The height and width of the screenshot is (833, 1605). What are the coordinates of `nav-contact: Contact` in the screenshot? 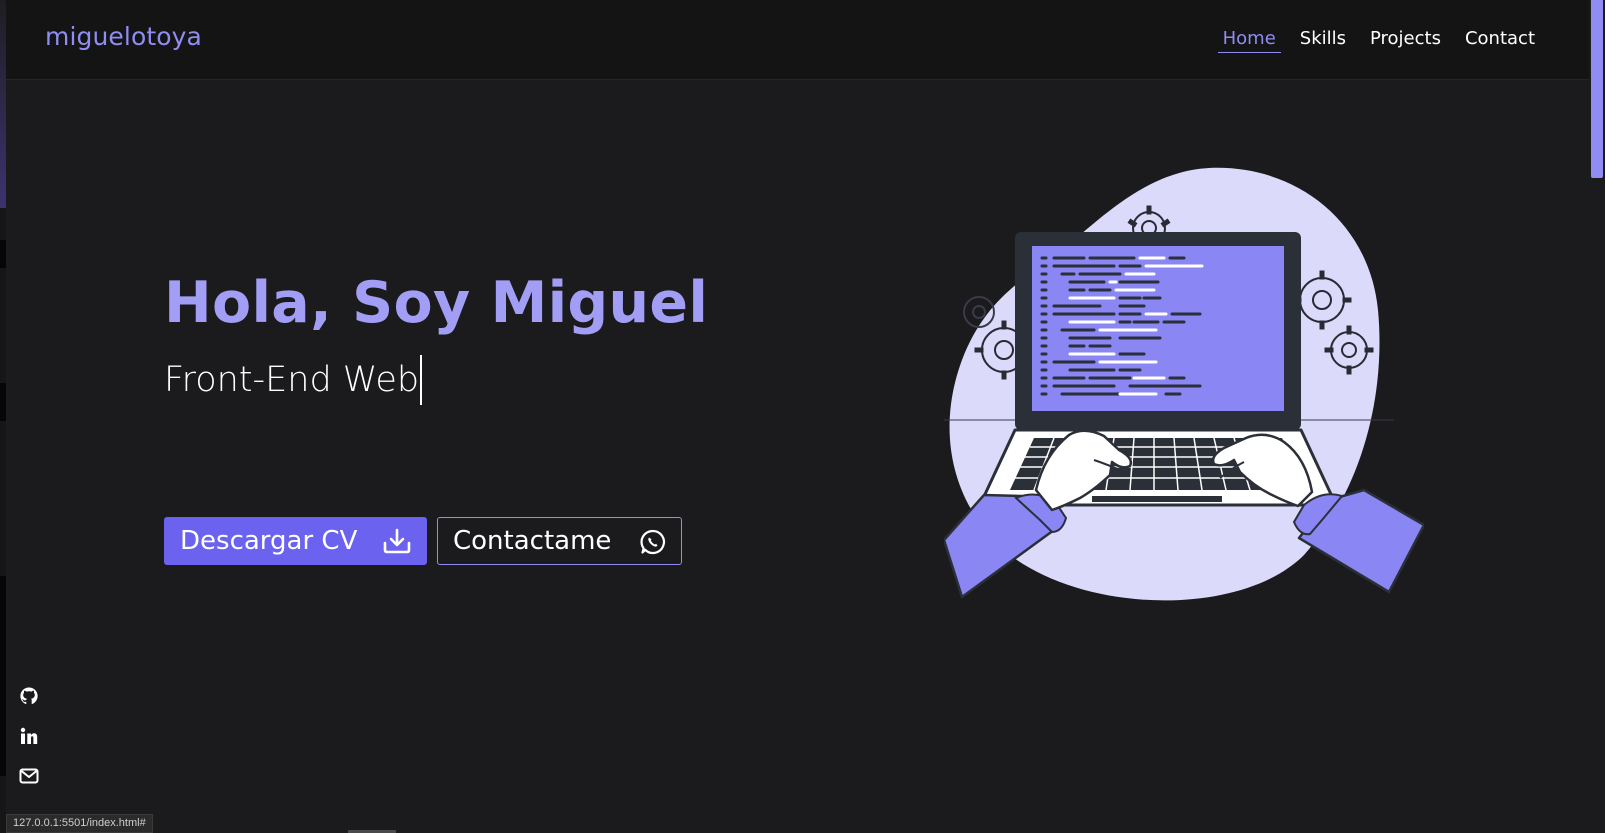 It's located at (1500, 40).